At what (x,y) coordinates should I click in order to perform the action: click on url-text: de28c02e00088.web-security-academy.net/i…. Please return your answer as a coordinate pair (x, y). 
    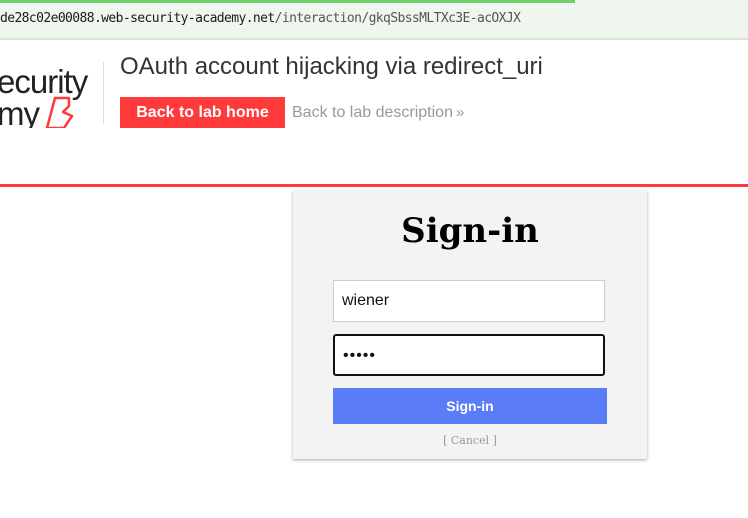
    Looking at the image, I should click on (260, 18).